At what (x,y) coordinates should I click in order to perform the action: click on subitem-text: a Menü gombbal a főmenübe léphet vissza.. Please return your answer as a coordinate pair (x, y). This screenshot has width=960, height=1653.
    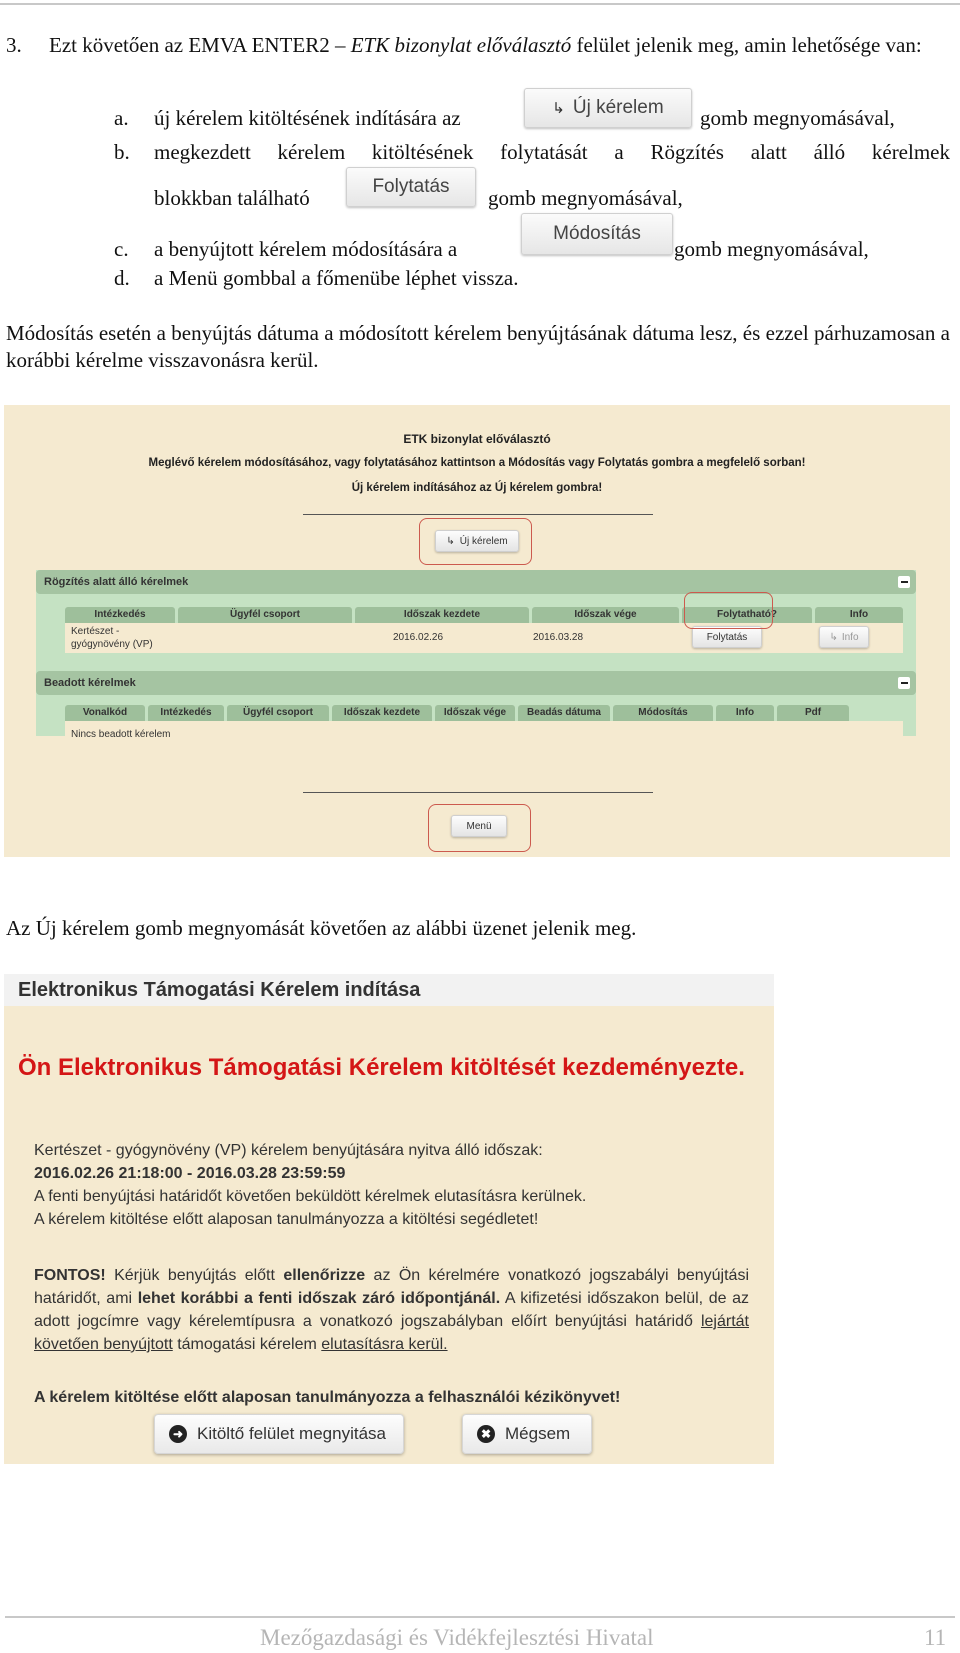
    Looking at the image, I should click on (336, 278).